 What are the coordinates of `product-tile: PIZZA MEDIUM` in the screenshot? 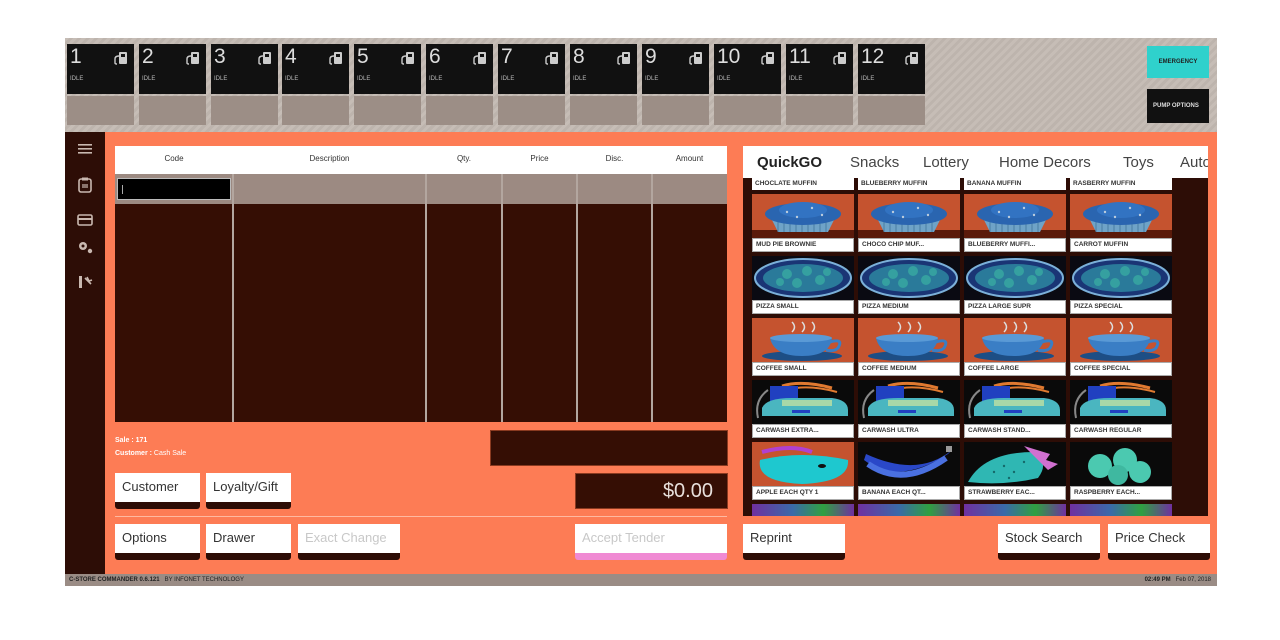 It's located at (909, 285).